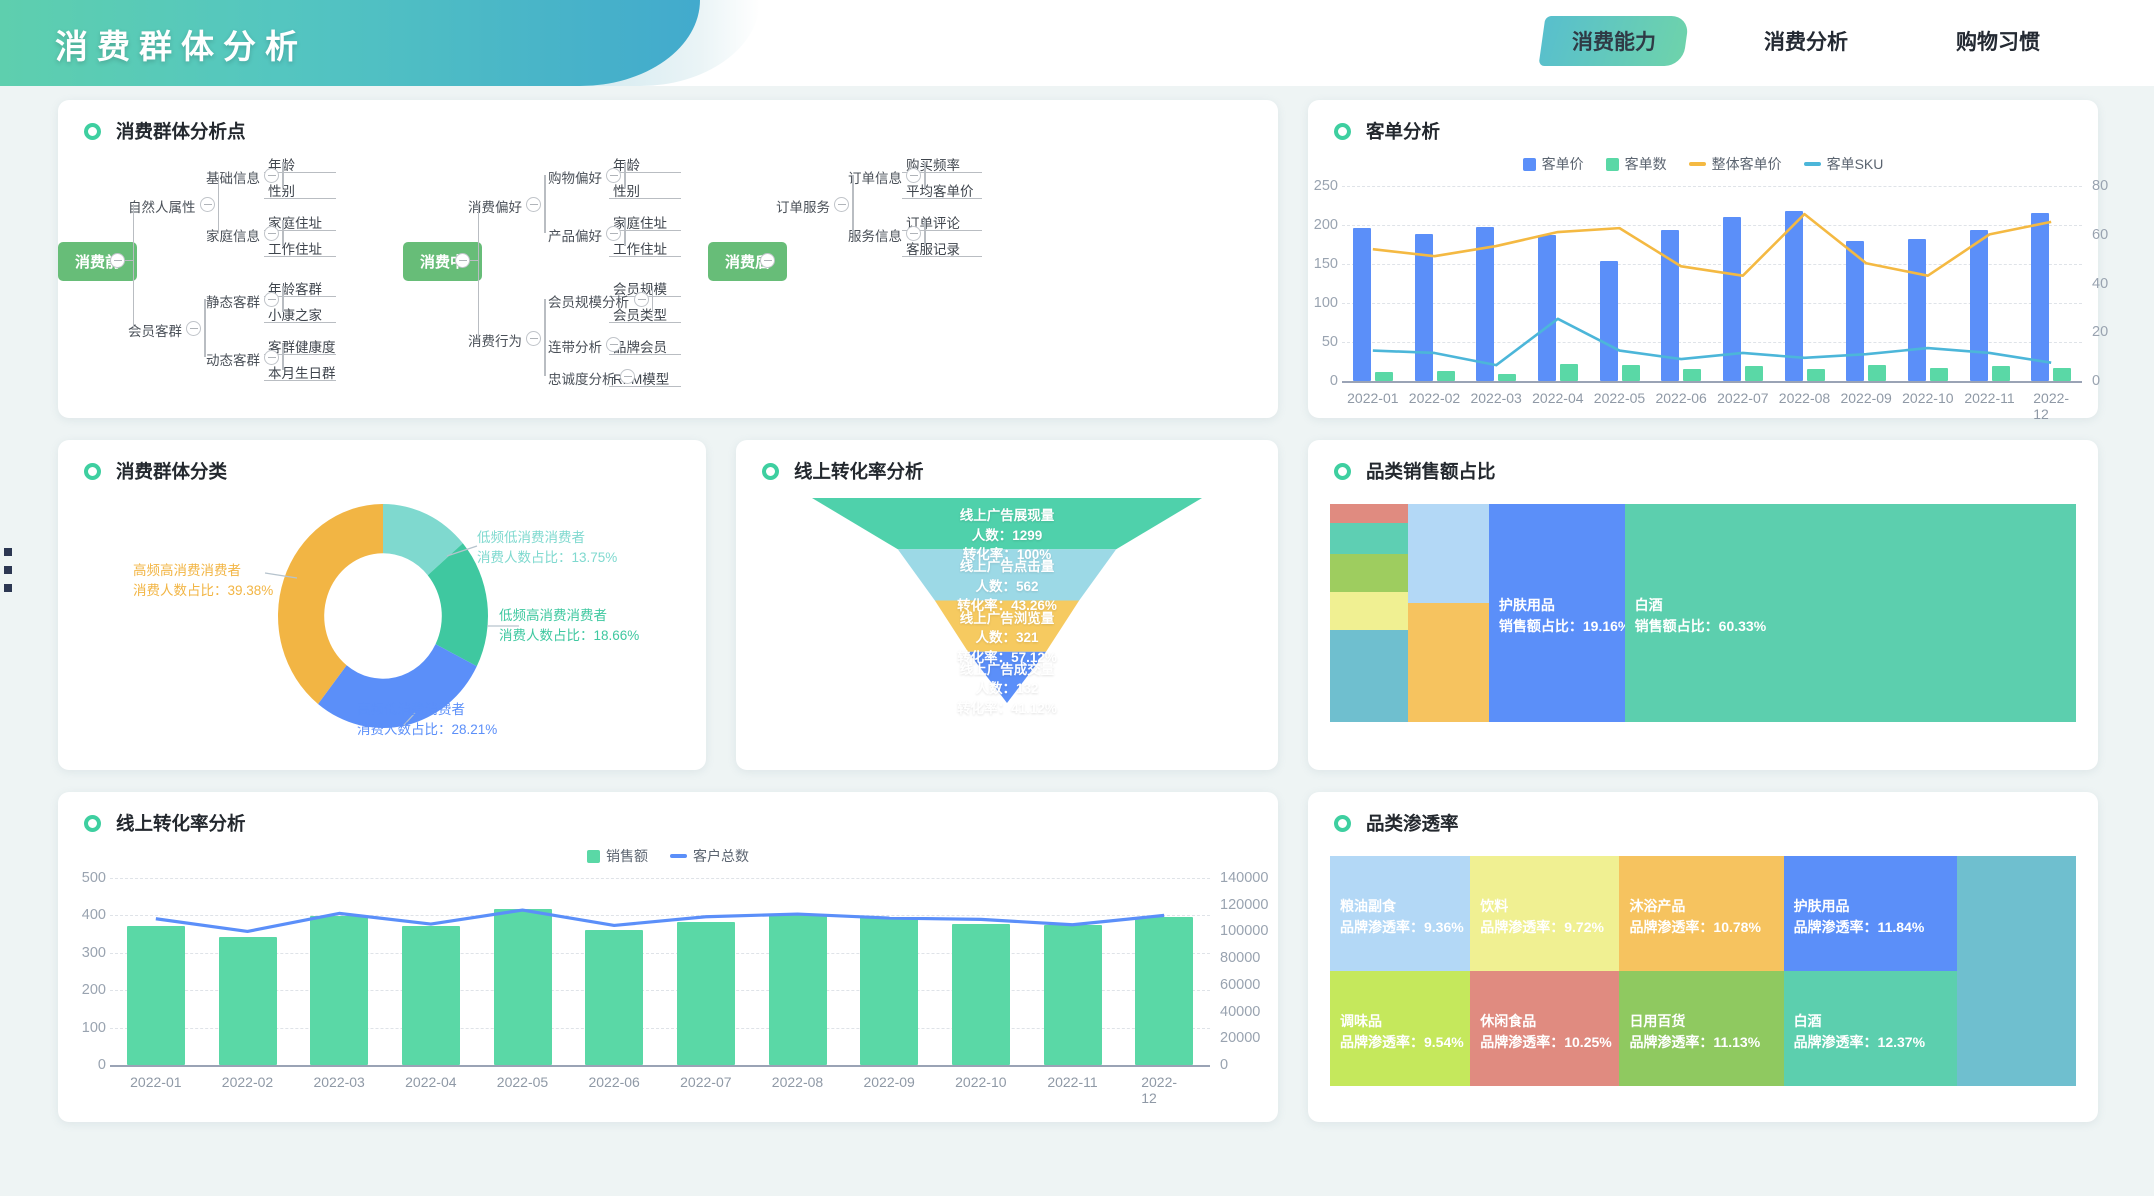  I want to click on treemap-tile-value: 品牌渗透率：9.36%, so click(1402, 926).